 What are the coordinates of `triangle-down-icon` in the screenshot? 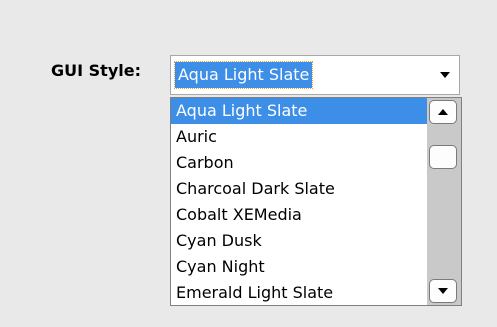 It's located at (443, 291).